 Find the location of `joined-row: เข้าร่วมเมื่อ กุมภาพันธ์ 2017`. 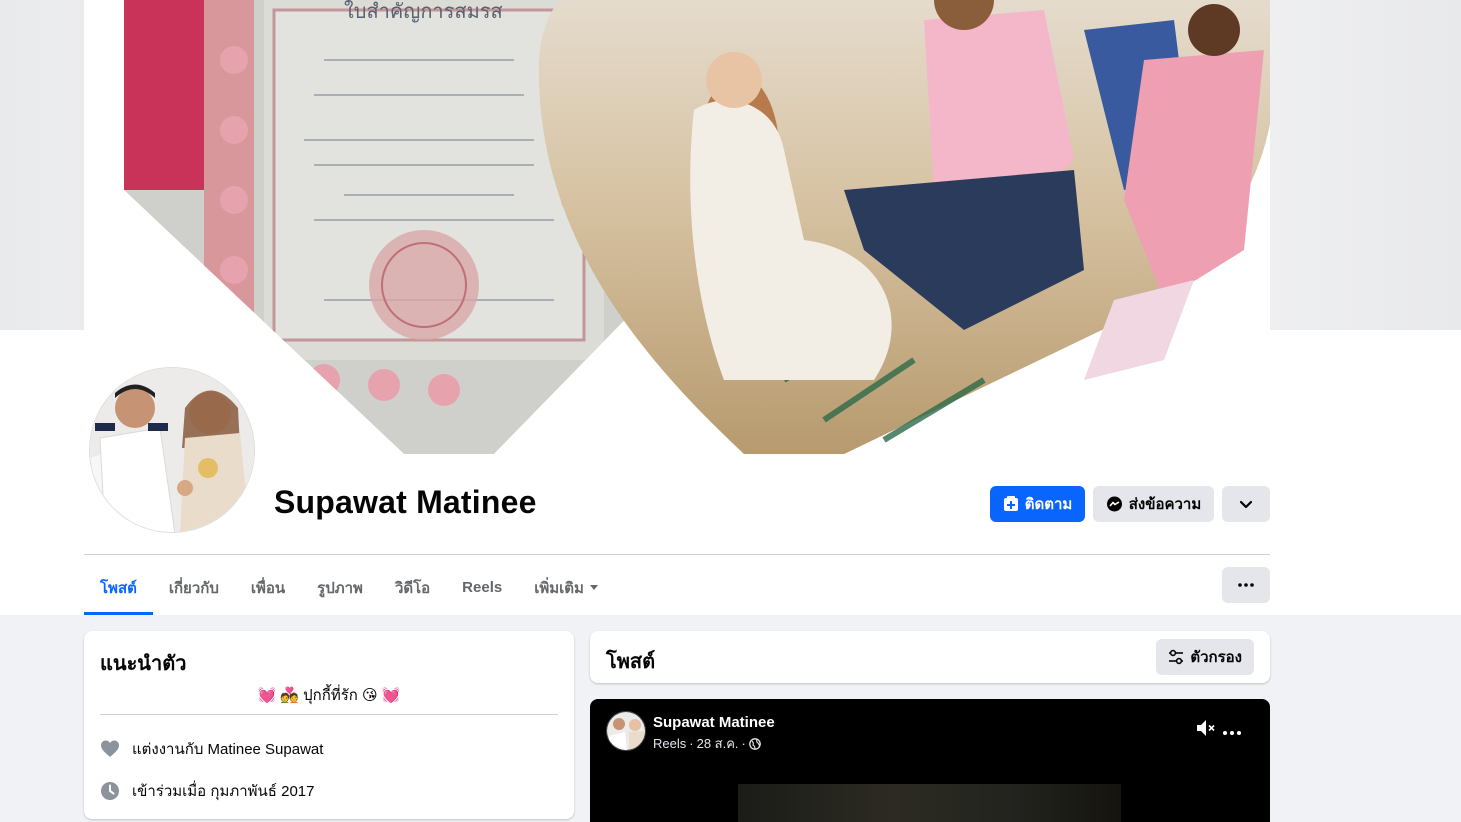

joined-row: เข้าร่วมเมื่อ กุมภาพันธ์ 2017 is located at coordinates (207, 791).